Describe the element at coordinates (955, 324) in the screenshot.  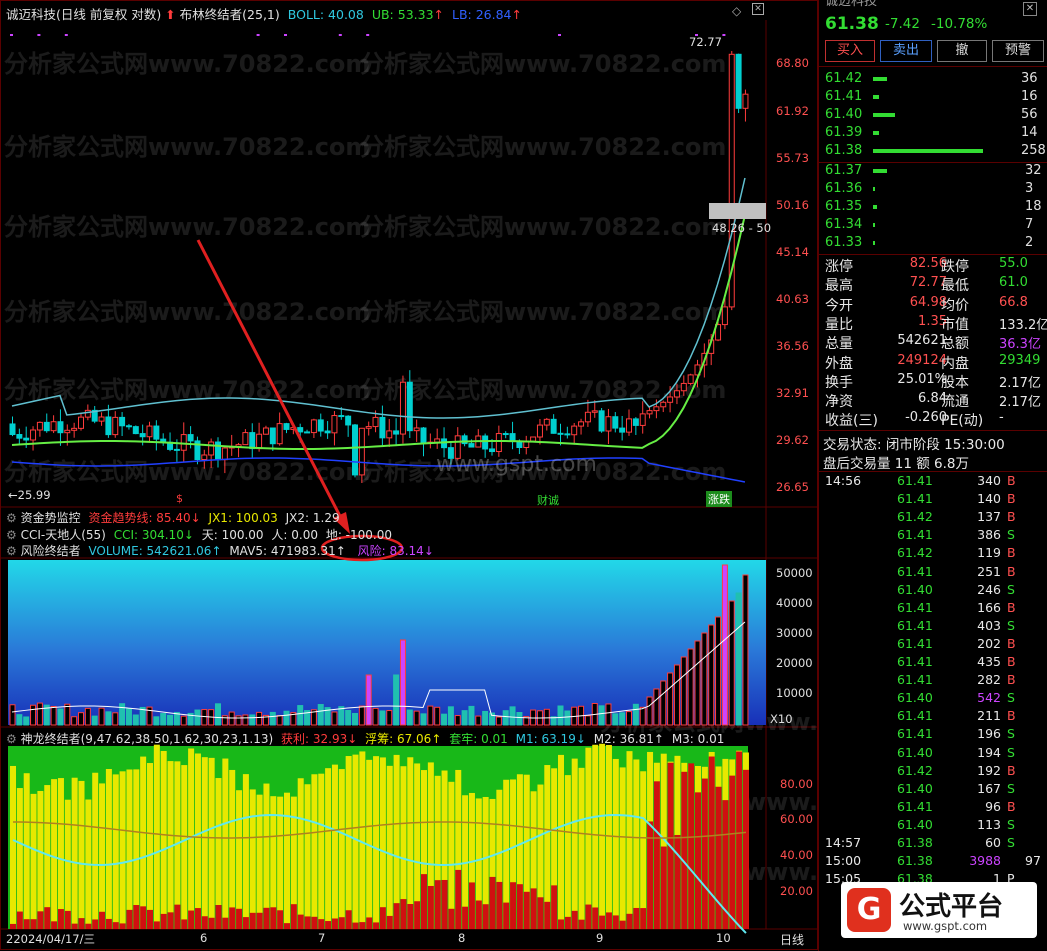
I see `info-key: 市值` at that location.